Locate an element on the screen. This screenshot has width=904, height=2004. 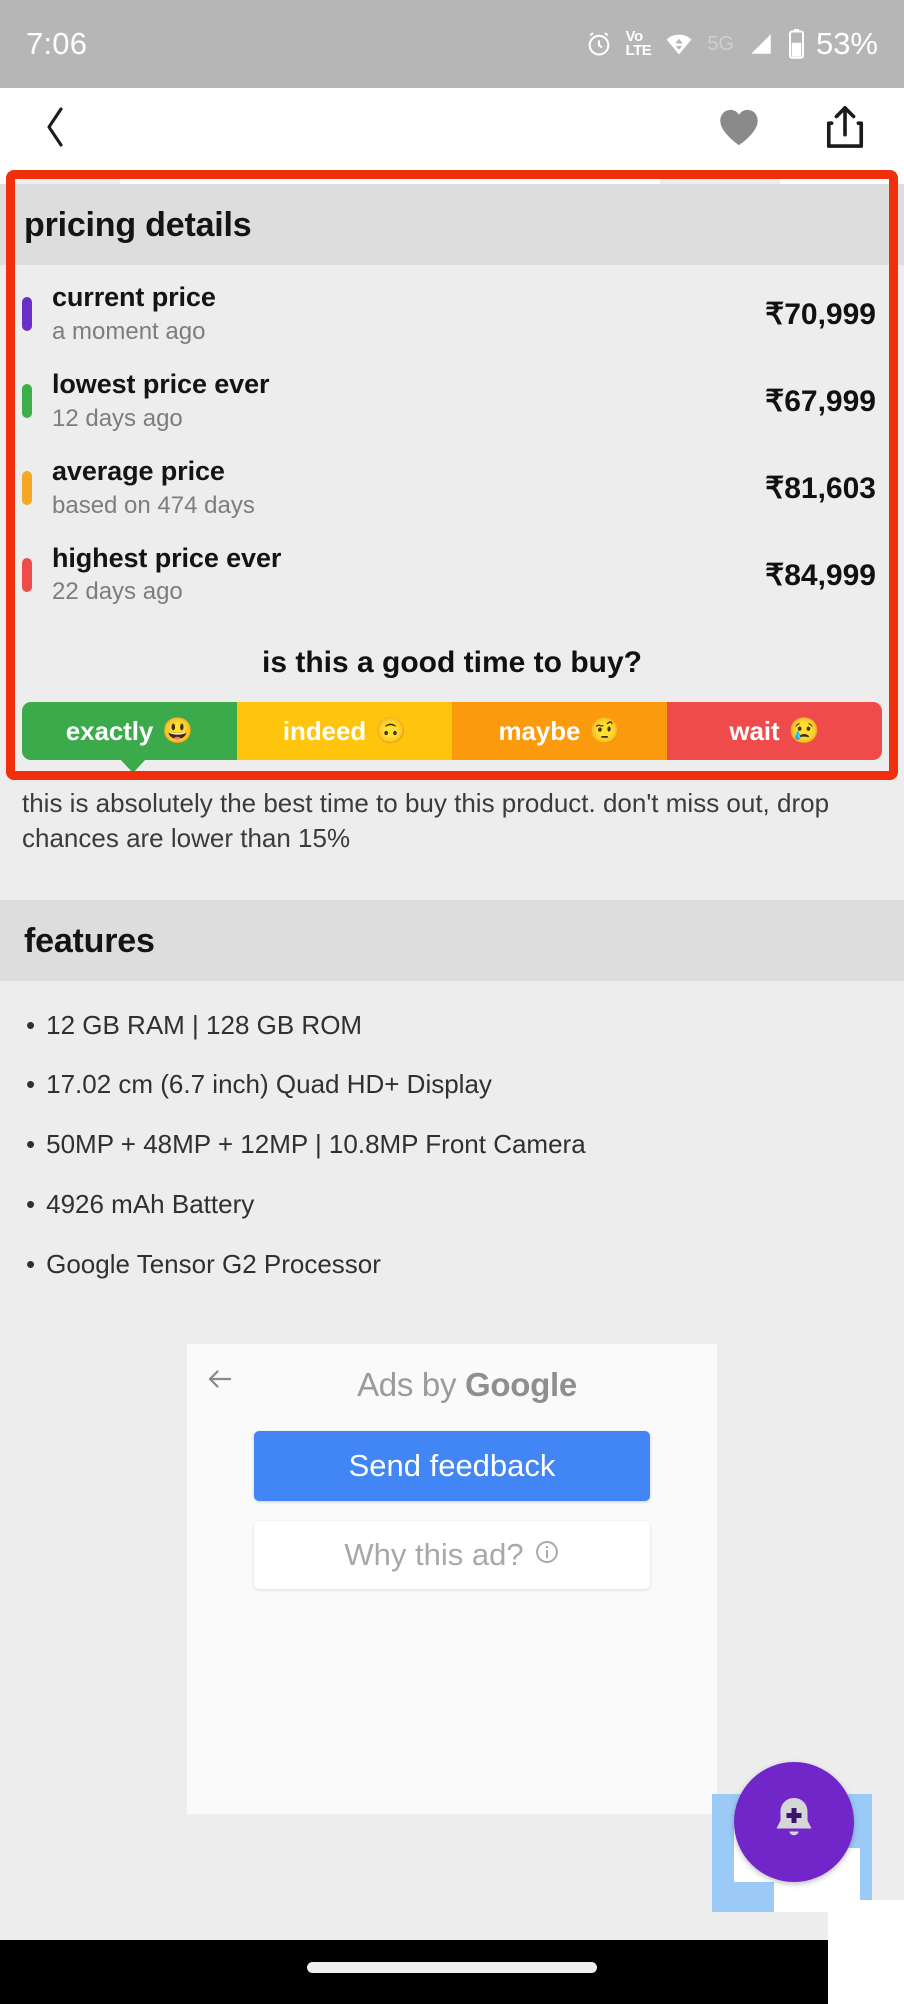
app-bar-actions is located at coordinates (791, 129).